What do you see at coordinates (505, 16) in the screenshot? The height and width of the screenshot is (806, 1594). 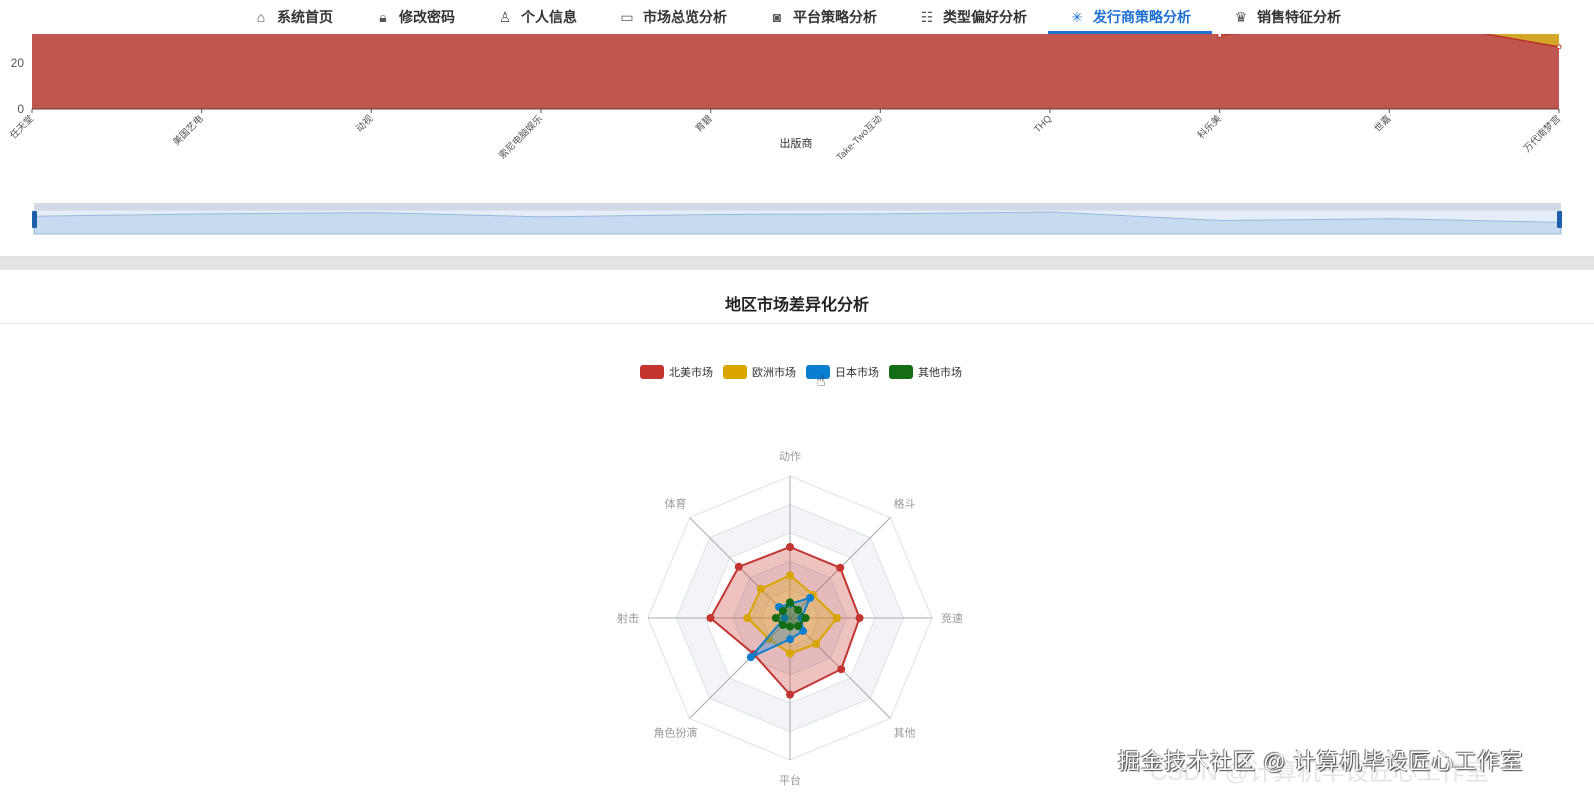 I see `user-icon: ♙` at bounding box center [505, 16].